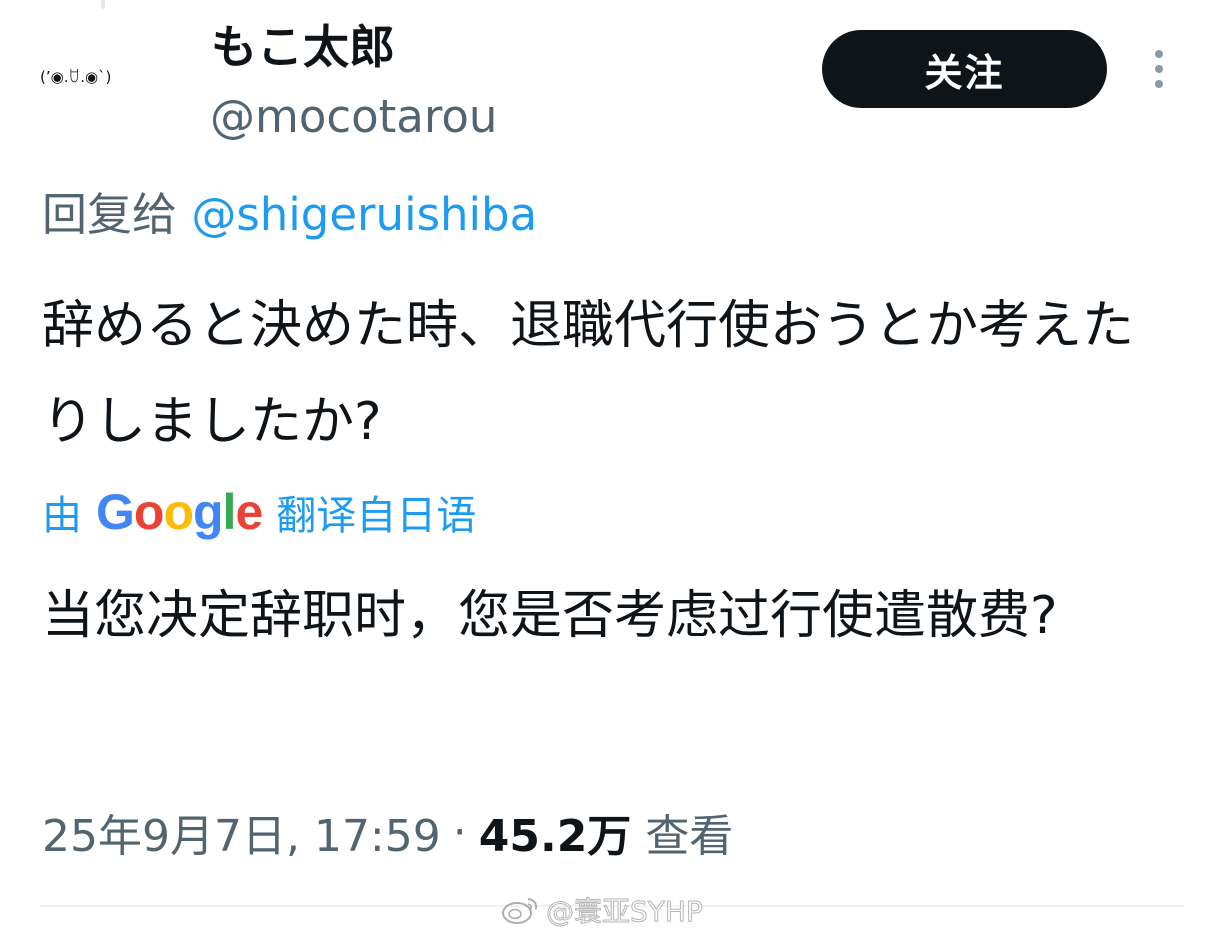  Describe the element at coordinates (241, 832) in the screenshot. I see `tweet-timestamp: 25年9月7日, 17:59` at that location.